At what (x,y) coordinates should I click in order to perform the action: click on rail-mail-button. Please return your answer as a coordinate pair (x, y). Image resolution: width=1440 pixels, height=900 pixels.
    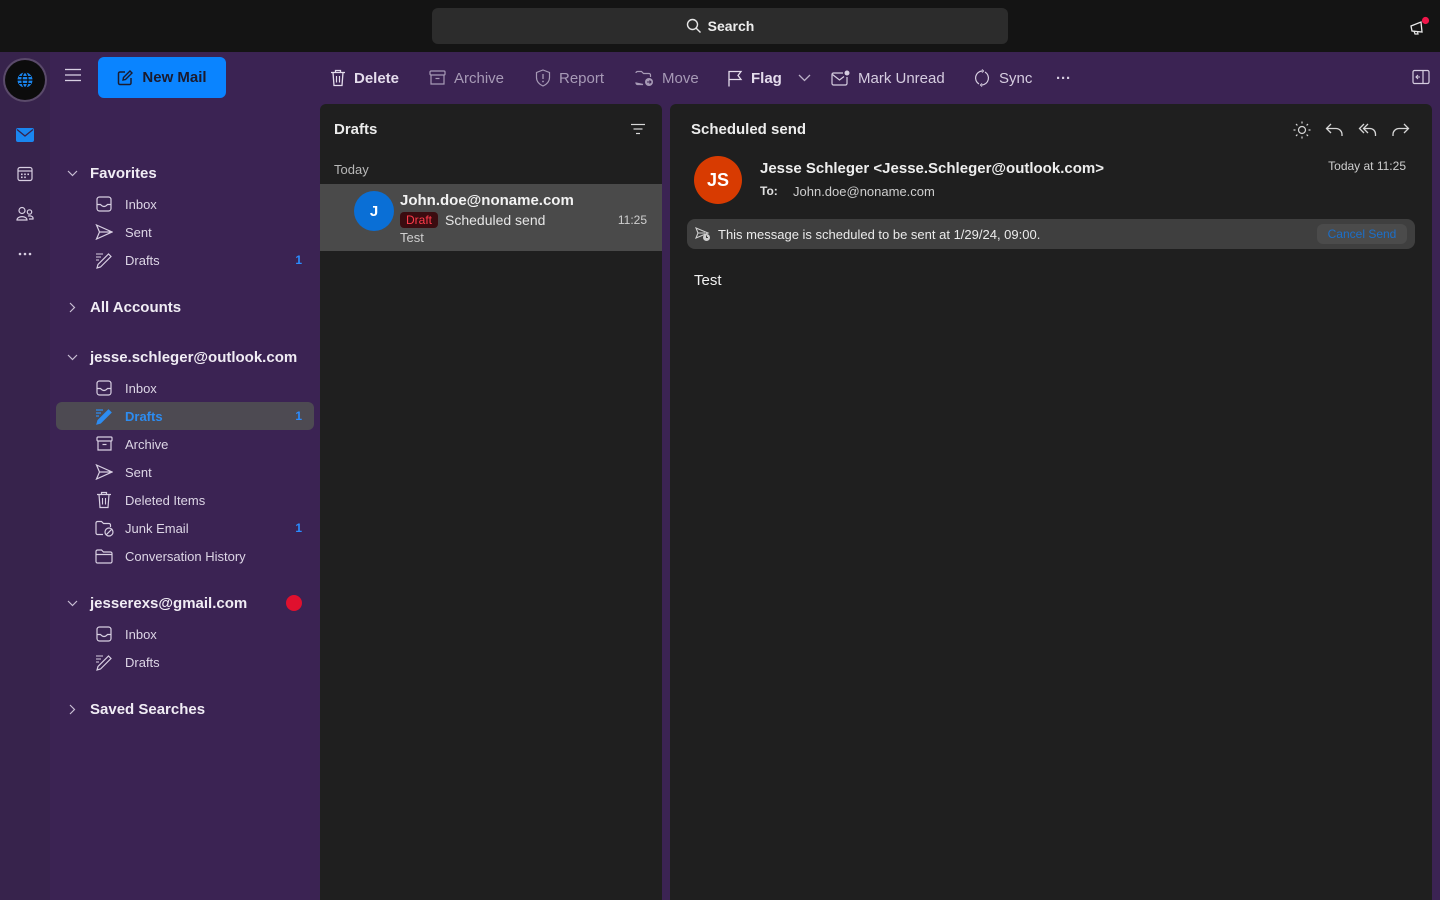
    Looking at the image, I should click on (25, 135).